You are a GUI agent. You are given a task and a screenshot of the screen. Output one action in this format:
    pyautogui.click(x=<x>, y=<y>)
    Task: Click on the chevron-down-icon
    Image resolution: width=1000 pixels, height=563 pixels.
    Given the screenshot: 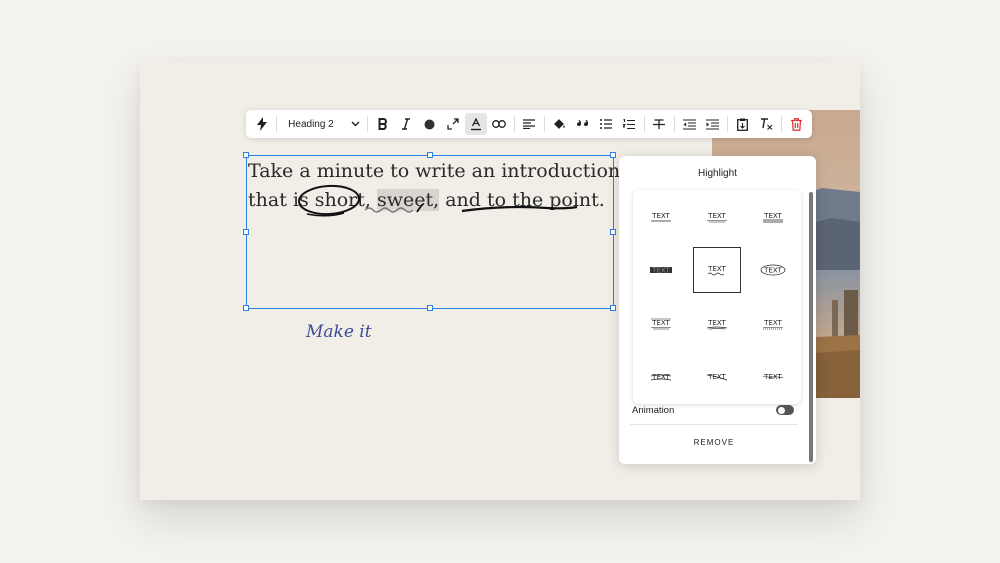 What is the action you would take?
    pyautogui.click(x=355, y=124)
    